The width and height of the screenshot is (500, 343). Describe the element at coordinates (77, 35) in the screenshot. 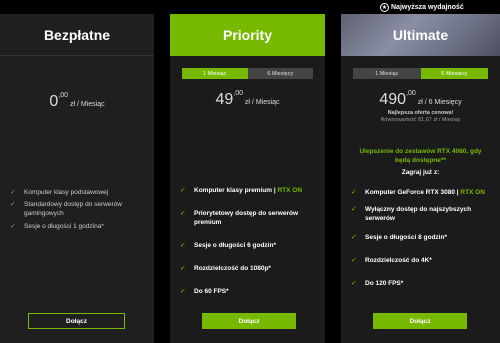

I see `plan-title-free: Bezpłatne` at that location.